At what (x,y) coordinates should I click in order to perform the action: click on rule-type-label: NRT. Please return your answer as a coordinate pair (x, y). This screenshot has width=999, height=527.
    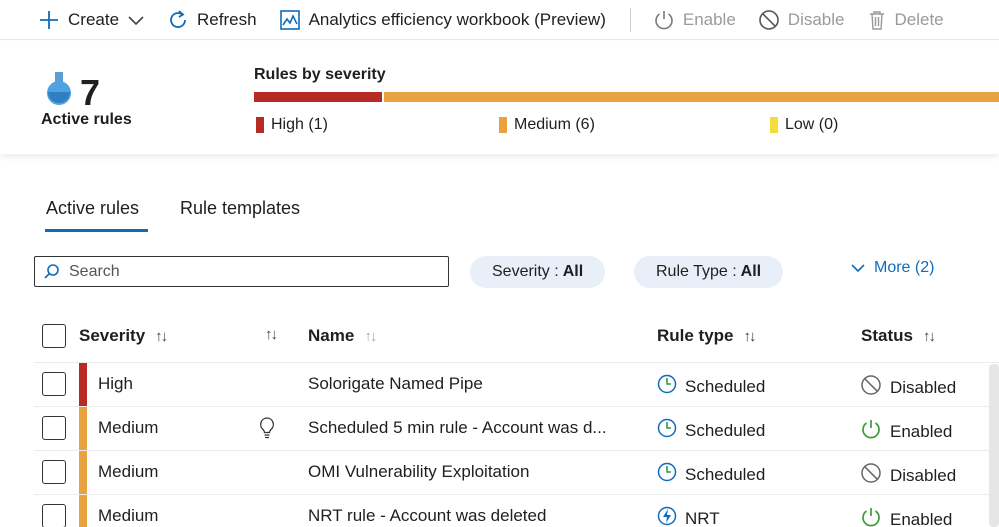
    Looking at the image, I should click on (702, 517).